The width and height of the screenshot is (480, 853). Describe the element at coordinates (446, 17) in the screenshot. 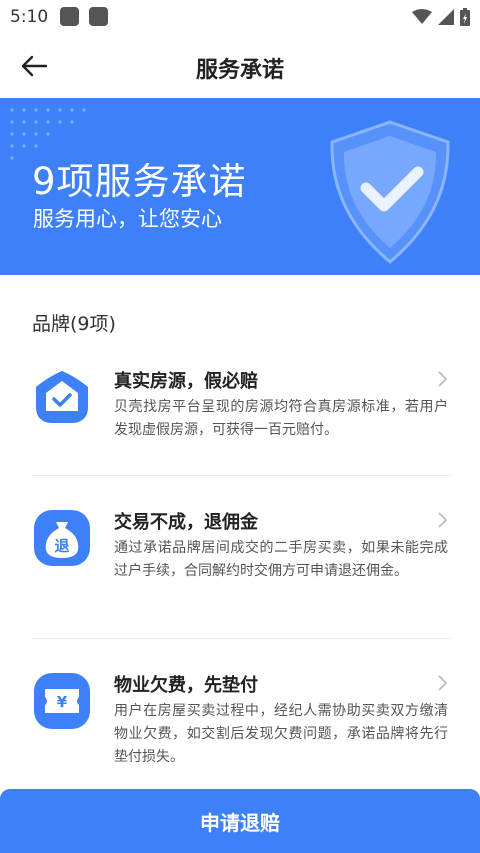

I see `signal-icon` at that location.